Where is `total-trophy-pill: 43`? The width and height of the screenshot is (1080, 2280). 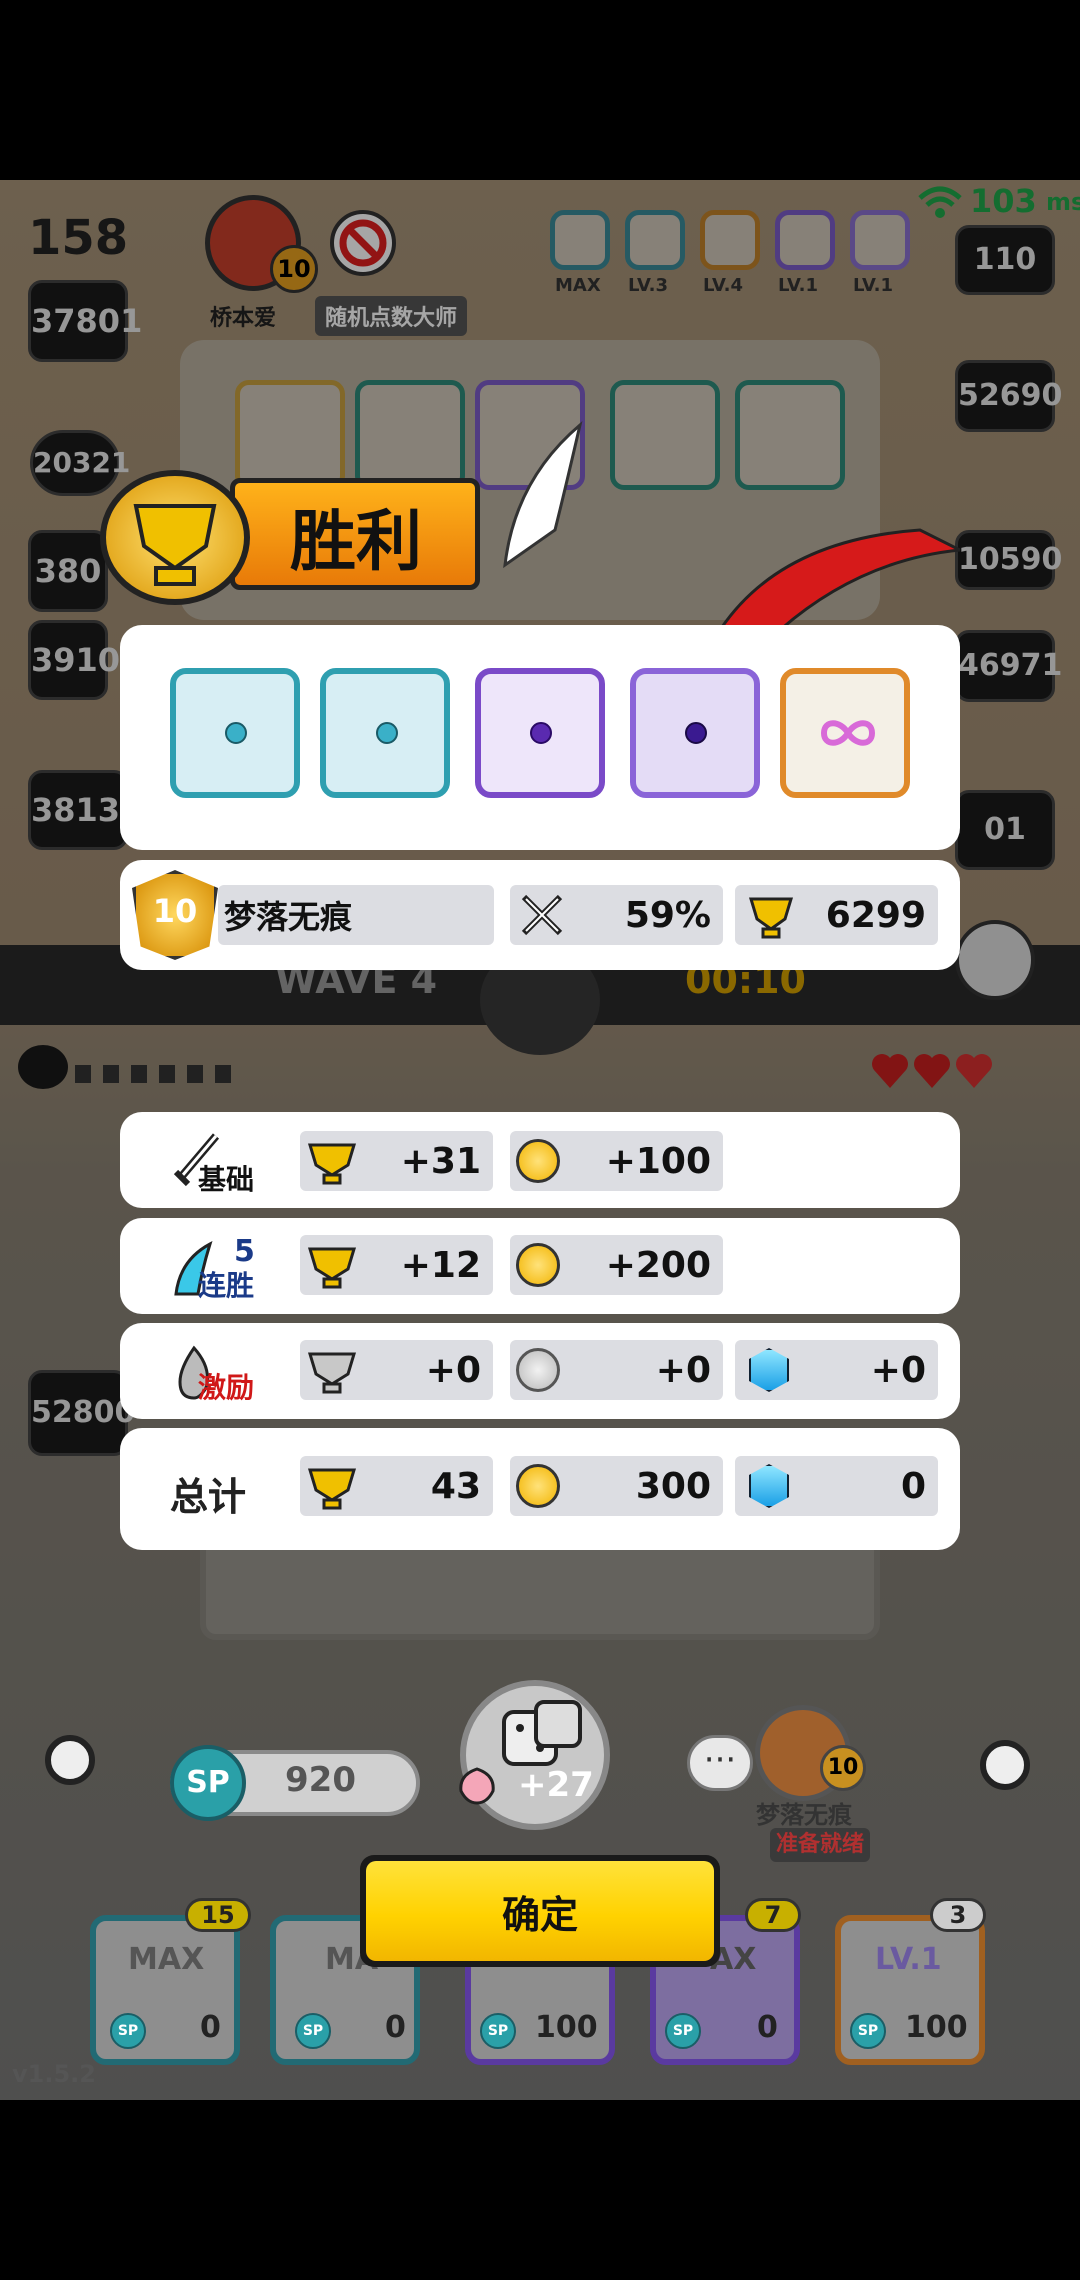 total-trophy-pill: 43 is located at coordinates (396, 1486).